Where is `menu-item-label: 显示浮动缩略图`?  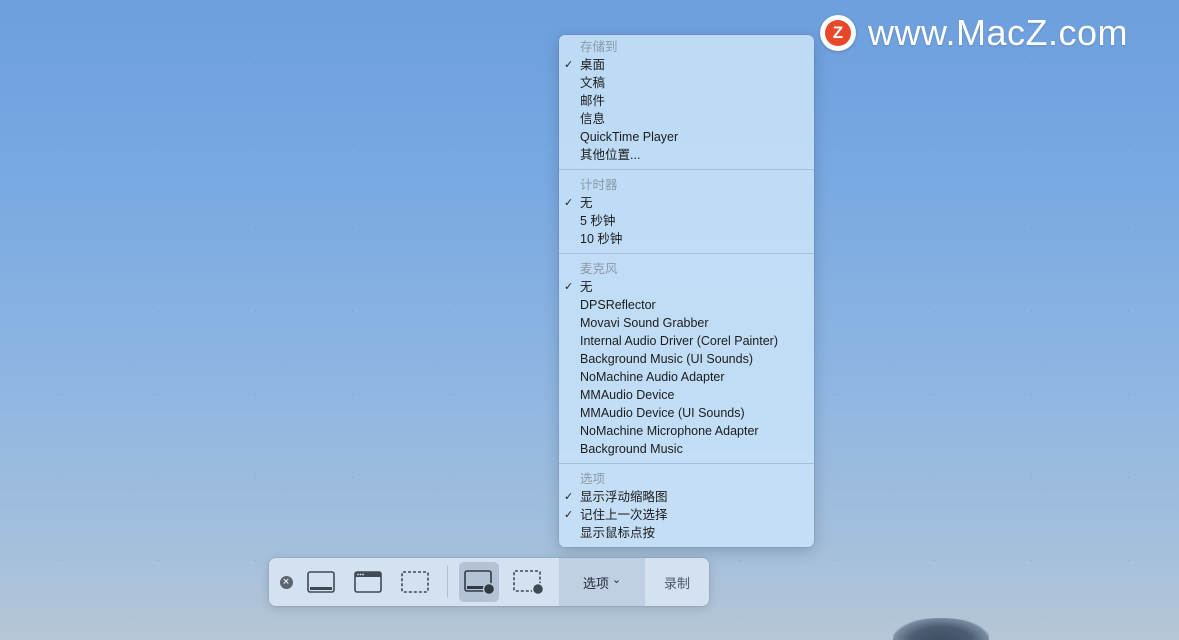
menu-item-label: 显示浮动缩略图 is located at coordinates (624, 497).